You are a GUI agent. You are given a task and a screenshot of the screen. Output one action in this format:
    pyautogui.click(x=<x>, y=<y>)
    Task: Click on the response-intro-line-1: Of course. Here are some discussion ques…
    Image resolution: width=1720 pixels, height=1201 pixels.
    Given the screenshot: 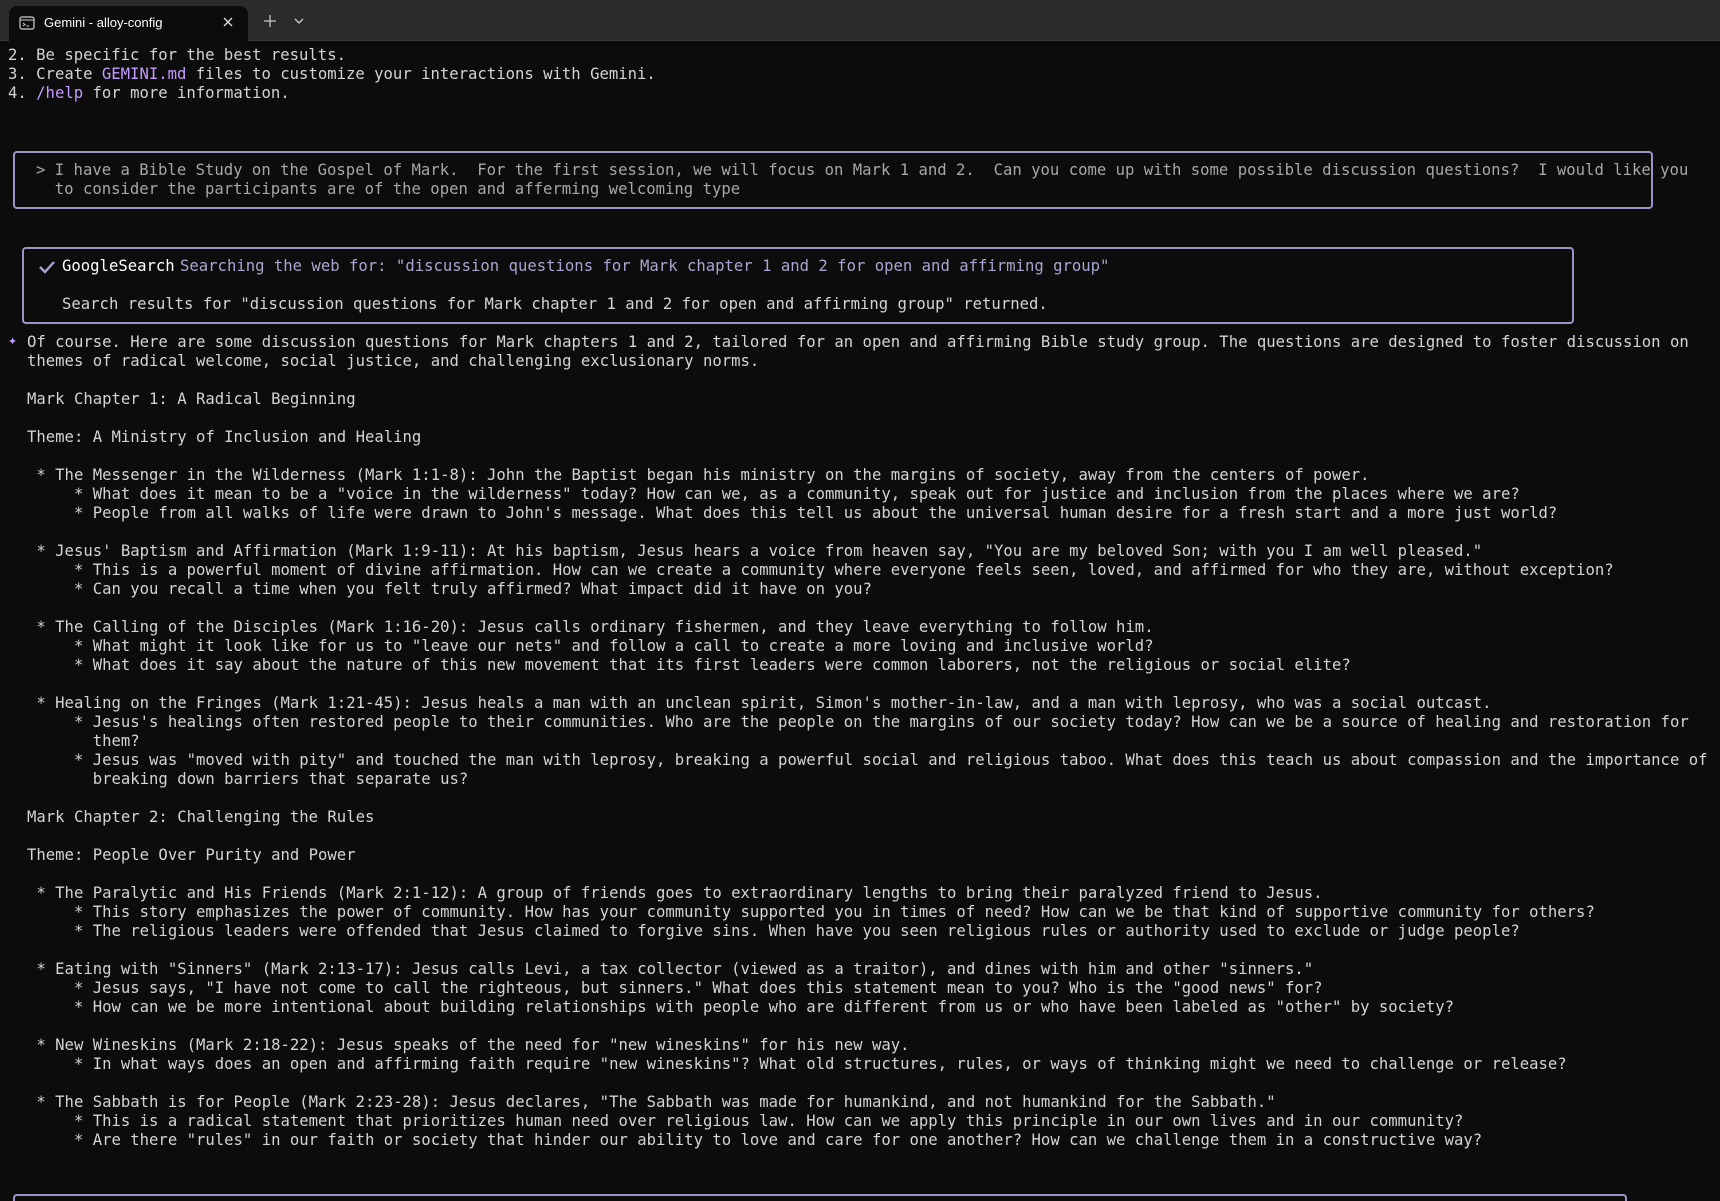 What is the action you would take?
    pyautogui.click(x=858, y=342)
    